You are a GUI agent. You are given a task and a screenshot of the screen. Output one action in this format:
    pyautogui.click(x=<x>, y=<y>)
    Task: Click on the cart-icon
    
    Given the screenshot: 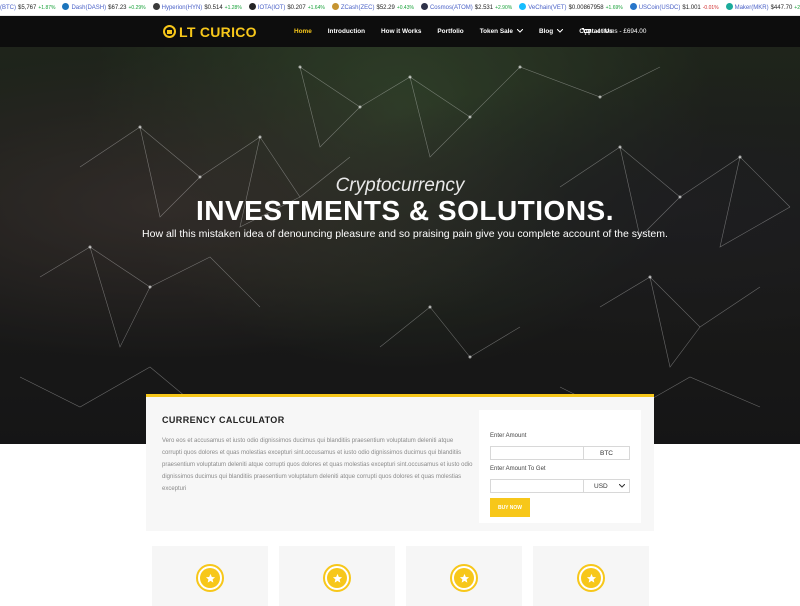 What is the action you would take?
    pyautogui.click(x=586, y=31)
    